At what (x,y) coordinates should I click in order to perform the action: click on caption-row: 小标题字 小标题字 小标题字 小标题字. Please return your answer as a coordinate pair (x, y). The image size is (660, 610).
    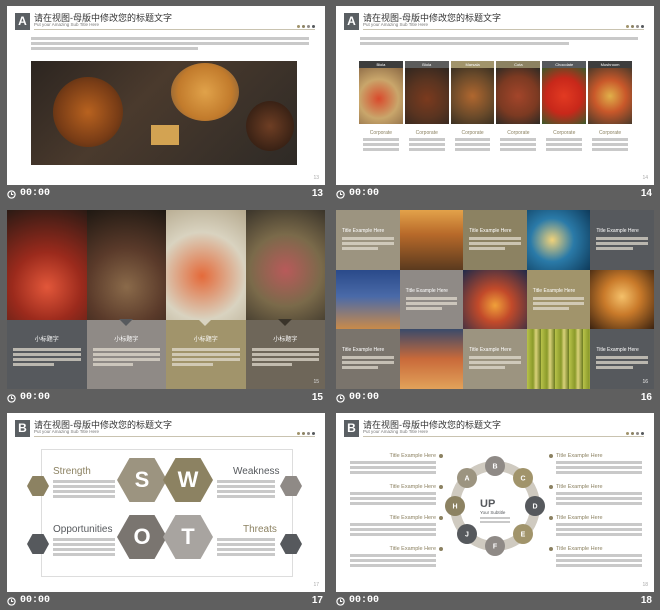
    Looking at the image, I should click on (166, 354).